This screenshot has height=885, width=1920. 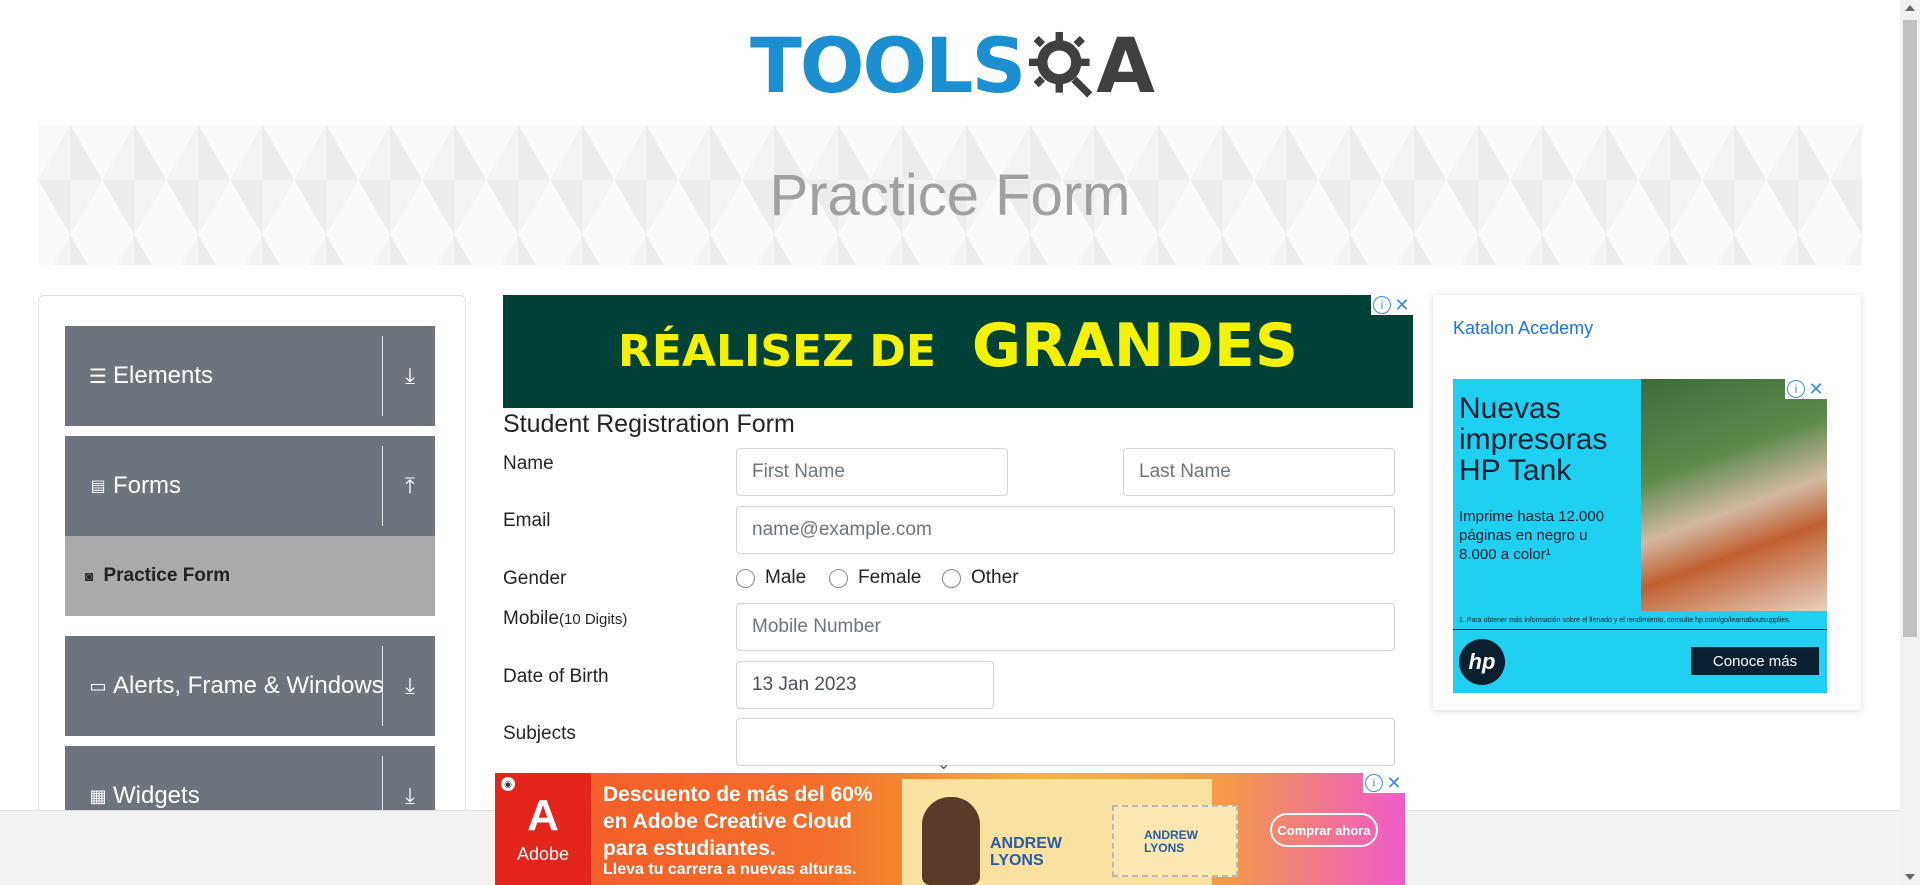 What do you see at coordinates (951, 841) in the screenshot?
I see `ad-portrait` at bounding box center [951, 841].